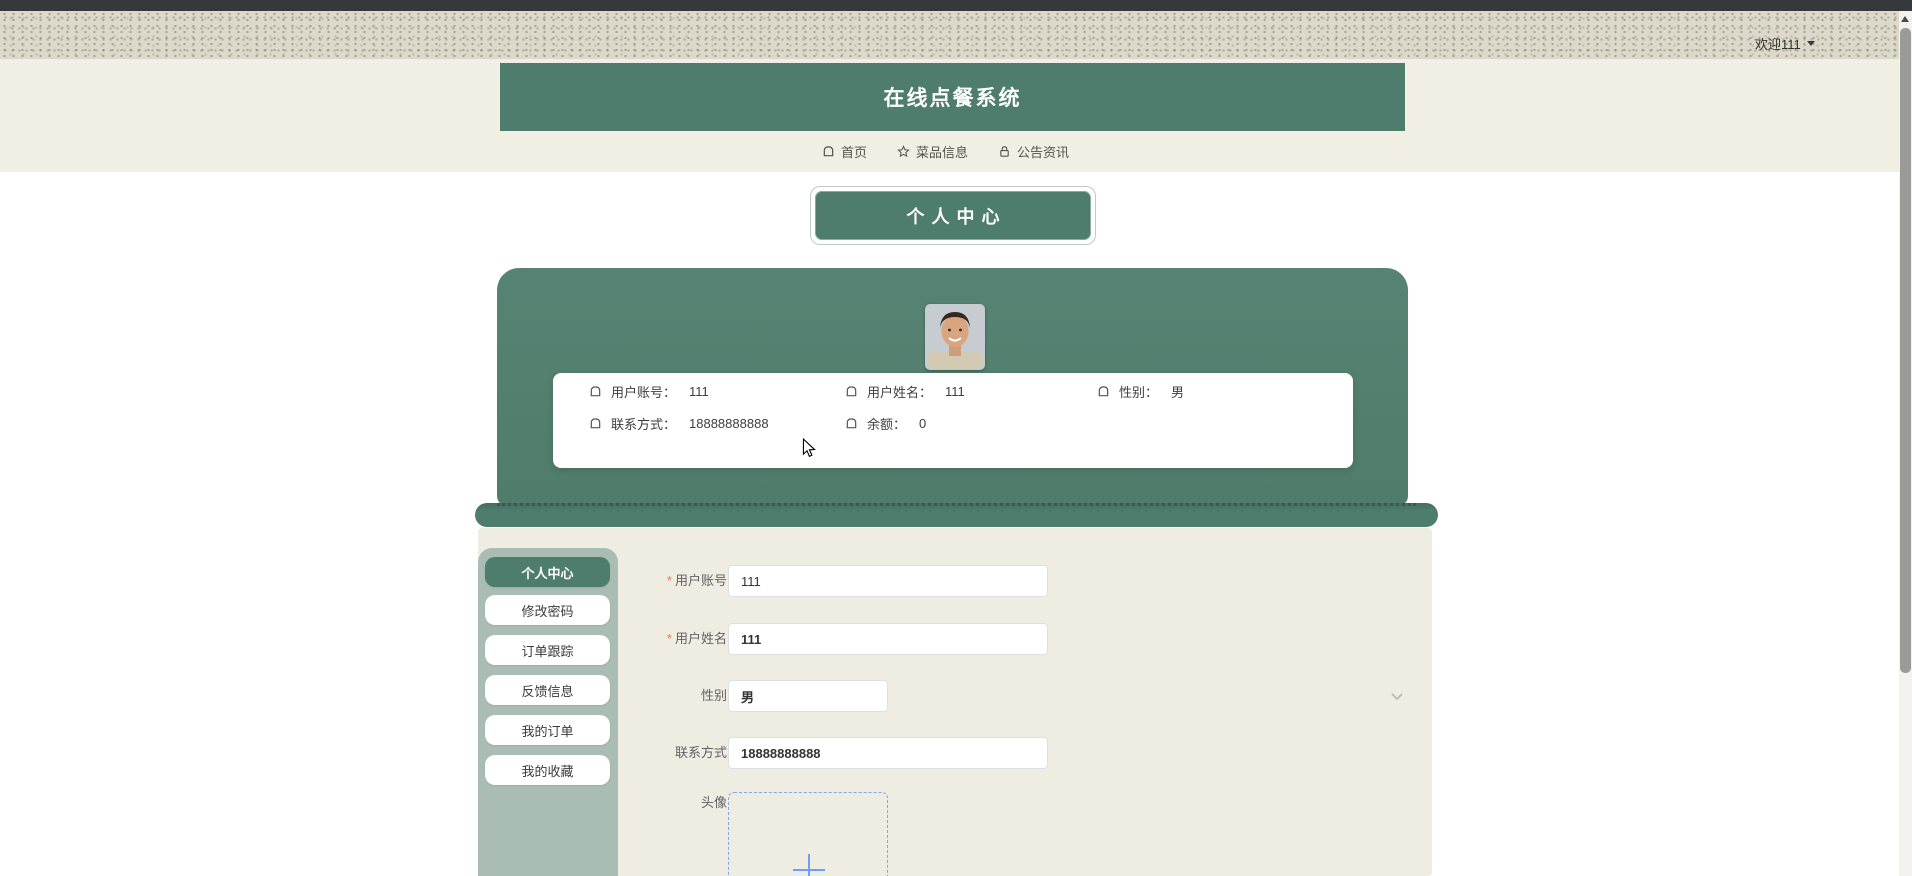 Image resolution: width=1912 pixels, height=876 pixels. I want to click on profile-field-gender: 性别： 男, so click(1140, 391).